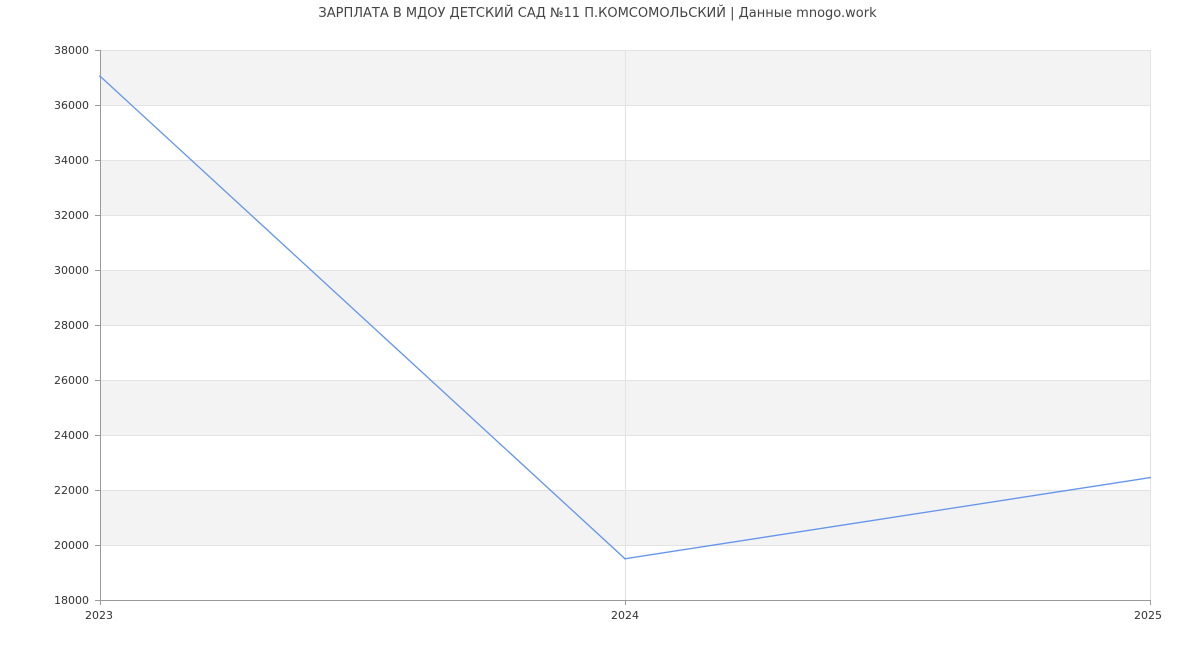 Image resolution: width=1200 pixels, height=650 pixels. I want to click on y-tick-label: 20000, so click(71, 545).